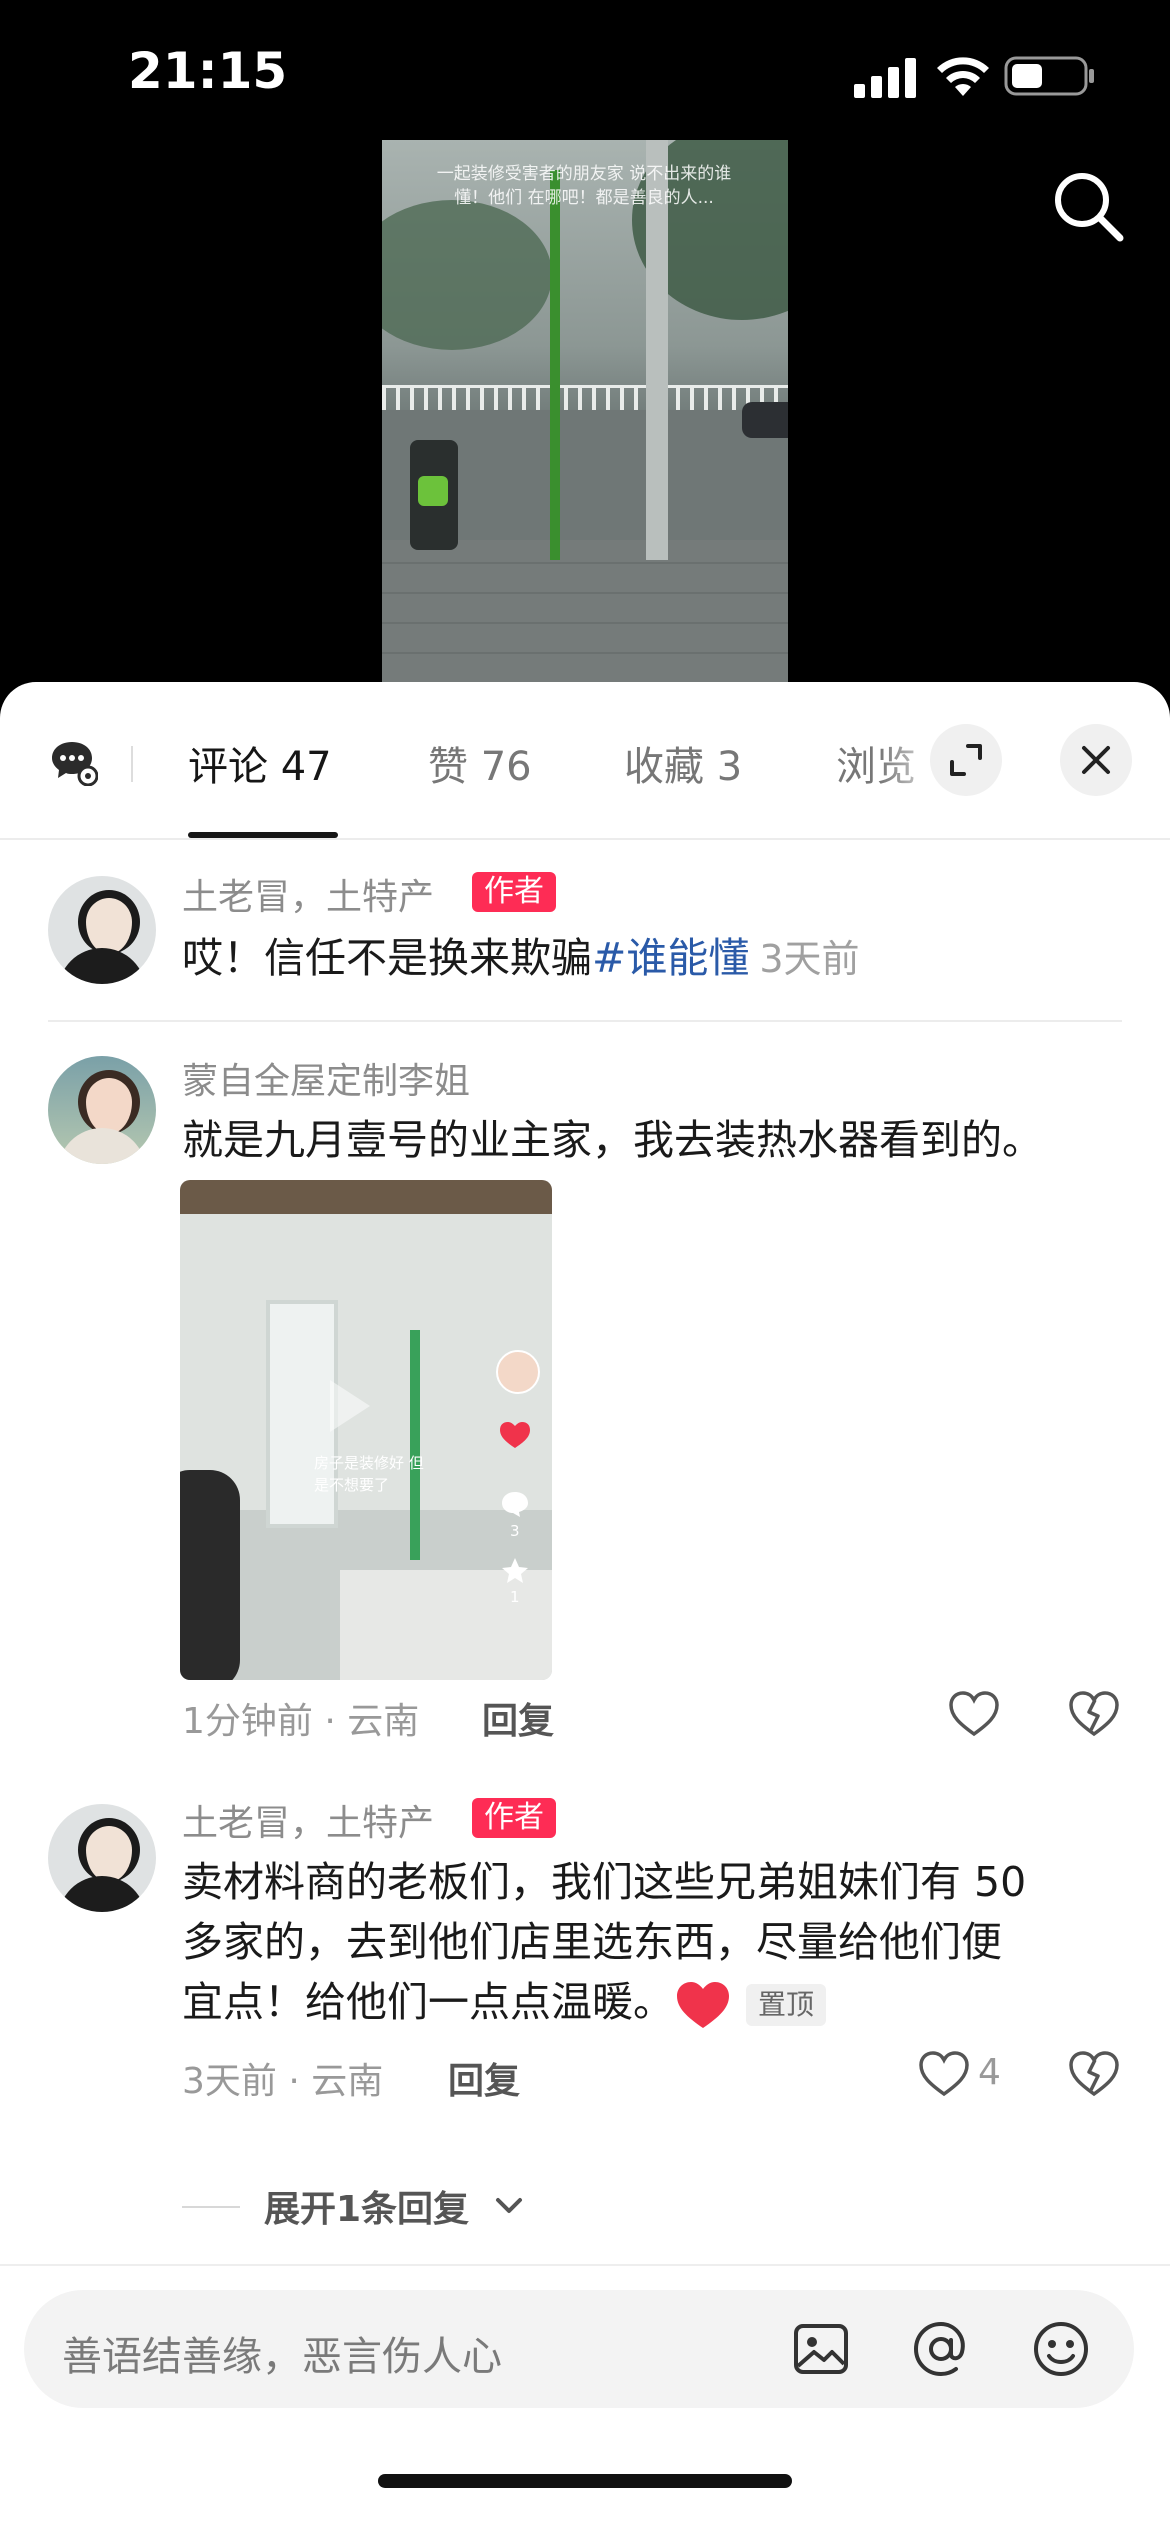 The height and width of the screenshot is (2534, 1170). I want to click on hashtag-link: #谁能懂, so click(670, 958).